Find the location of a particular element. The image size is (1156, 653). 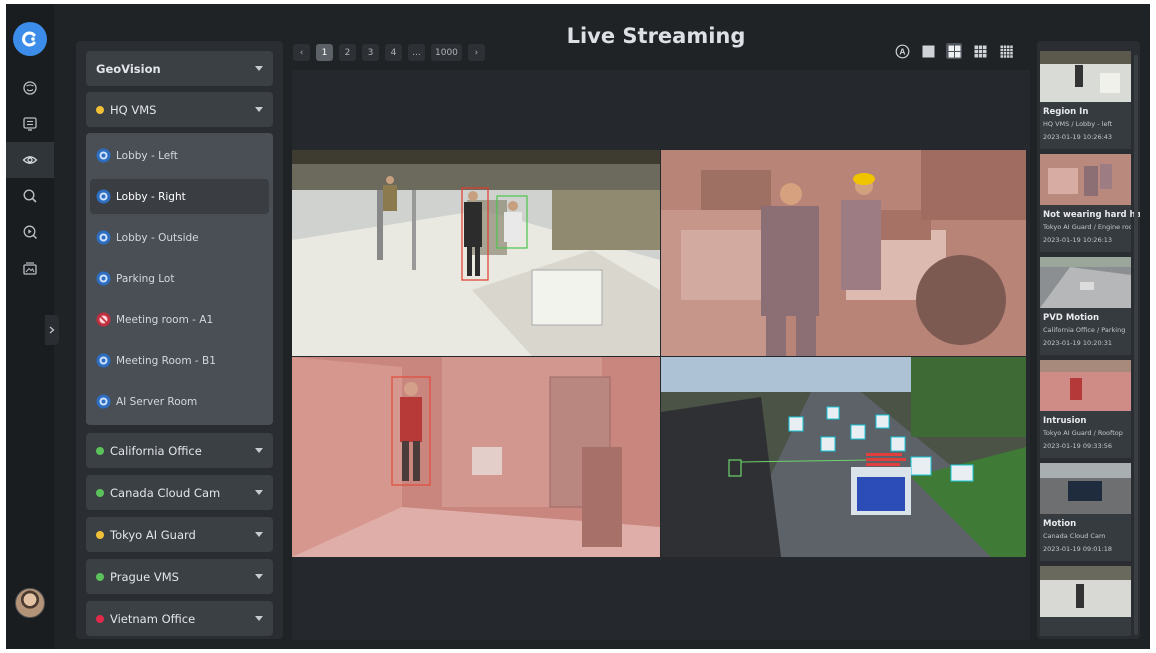

camera-item-parking-lot: Parking Lot is located at coordinates (179, 278).